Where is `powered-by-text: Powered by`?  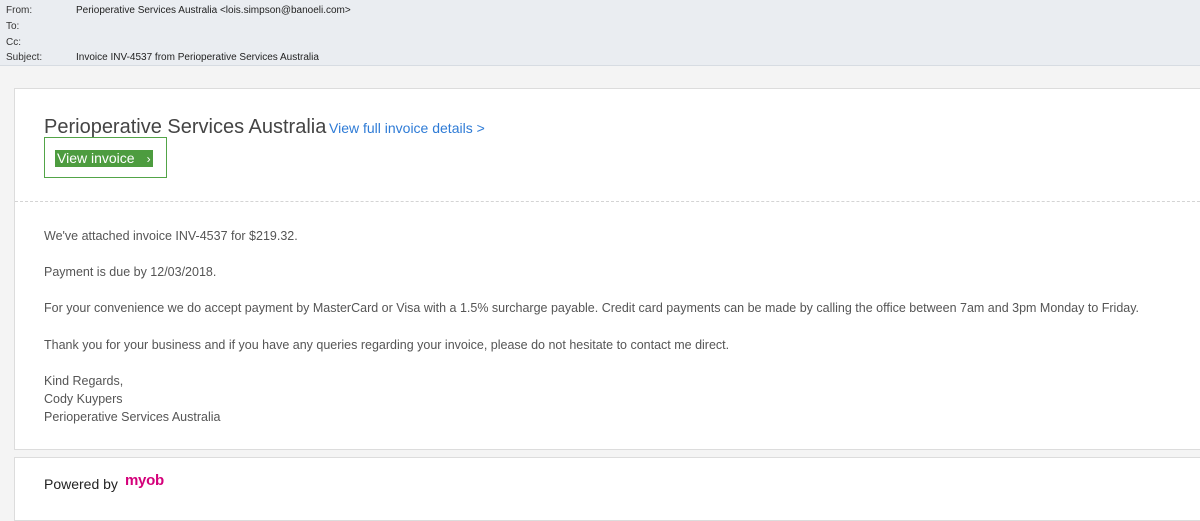
powered-by-text: Powered by is located at coordinates (81, 484).